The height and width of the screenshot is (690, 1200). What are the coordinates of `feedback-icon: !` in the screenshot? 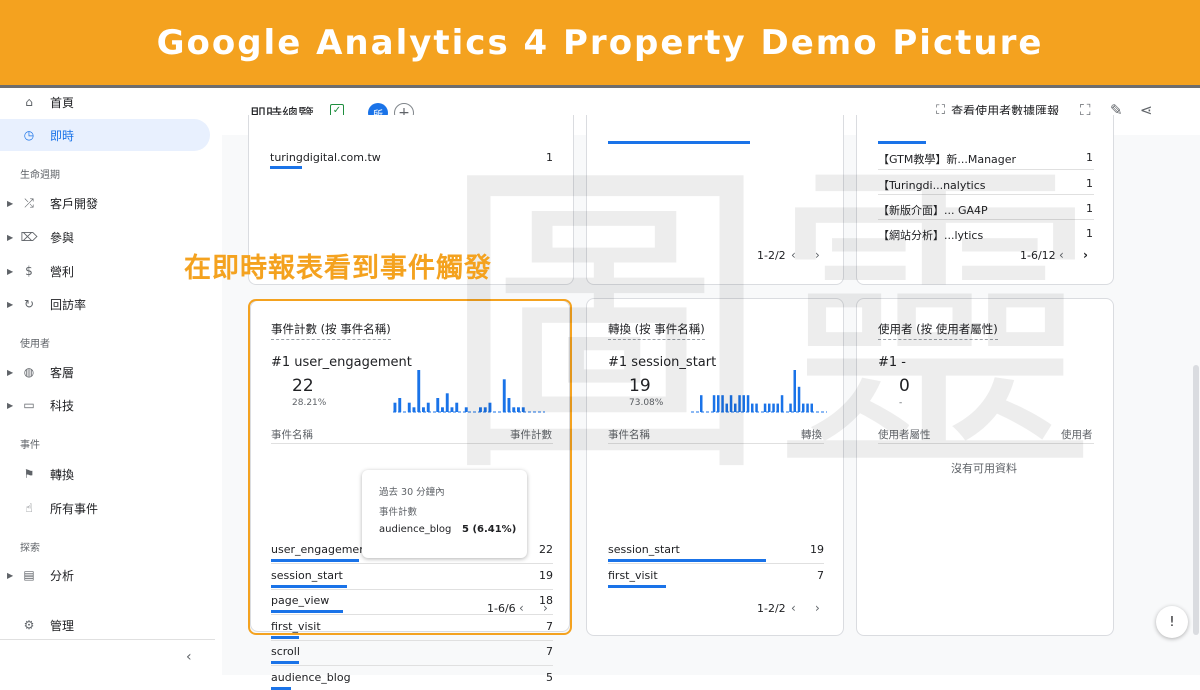 It's located at (1172, 622).